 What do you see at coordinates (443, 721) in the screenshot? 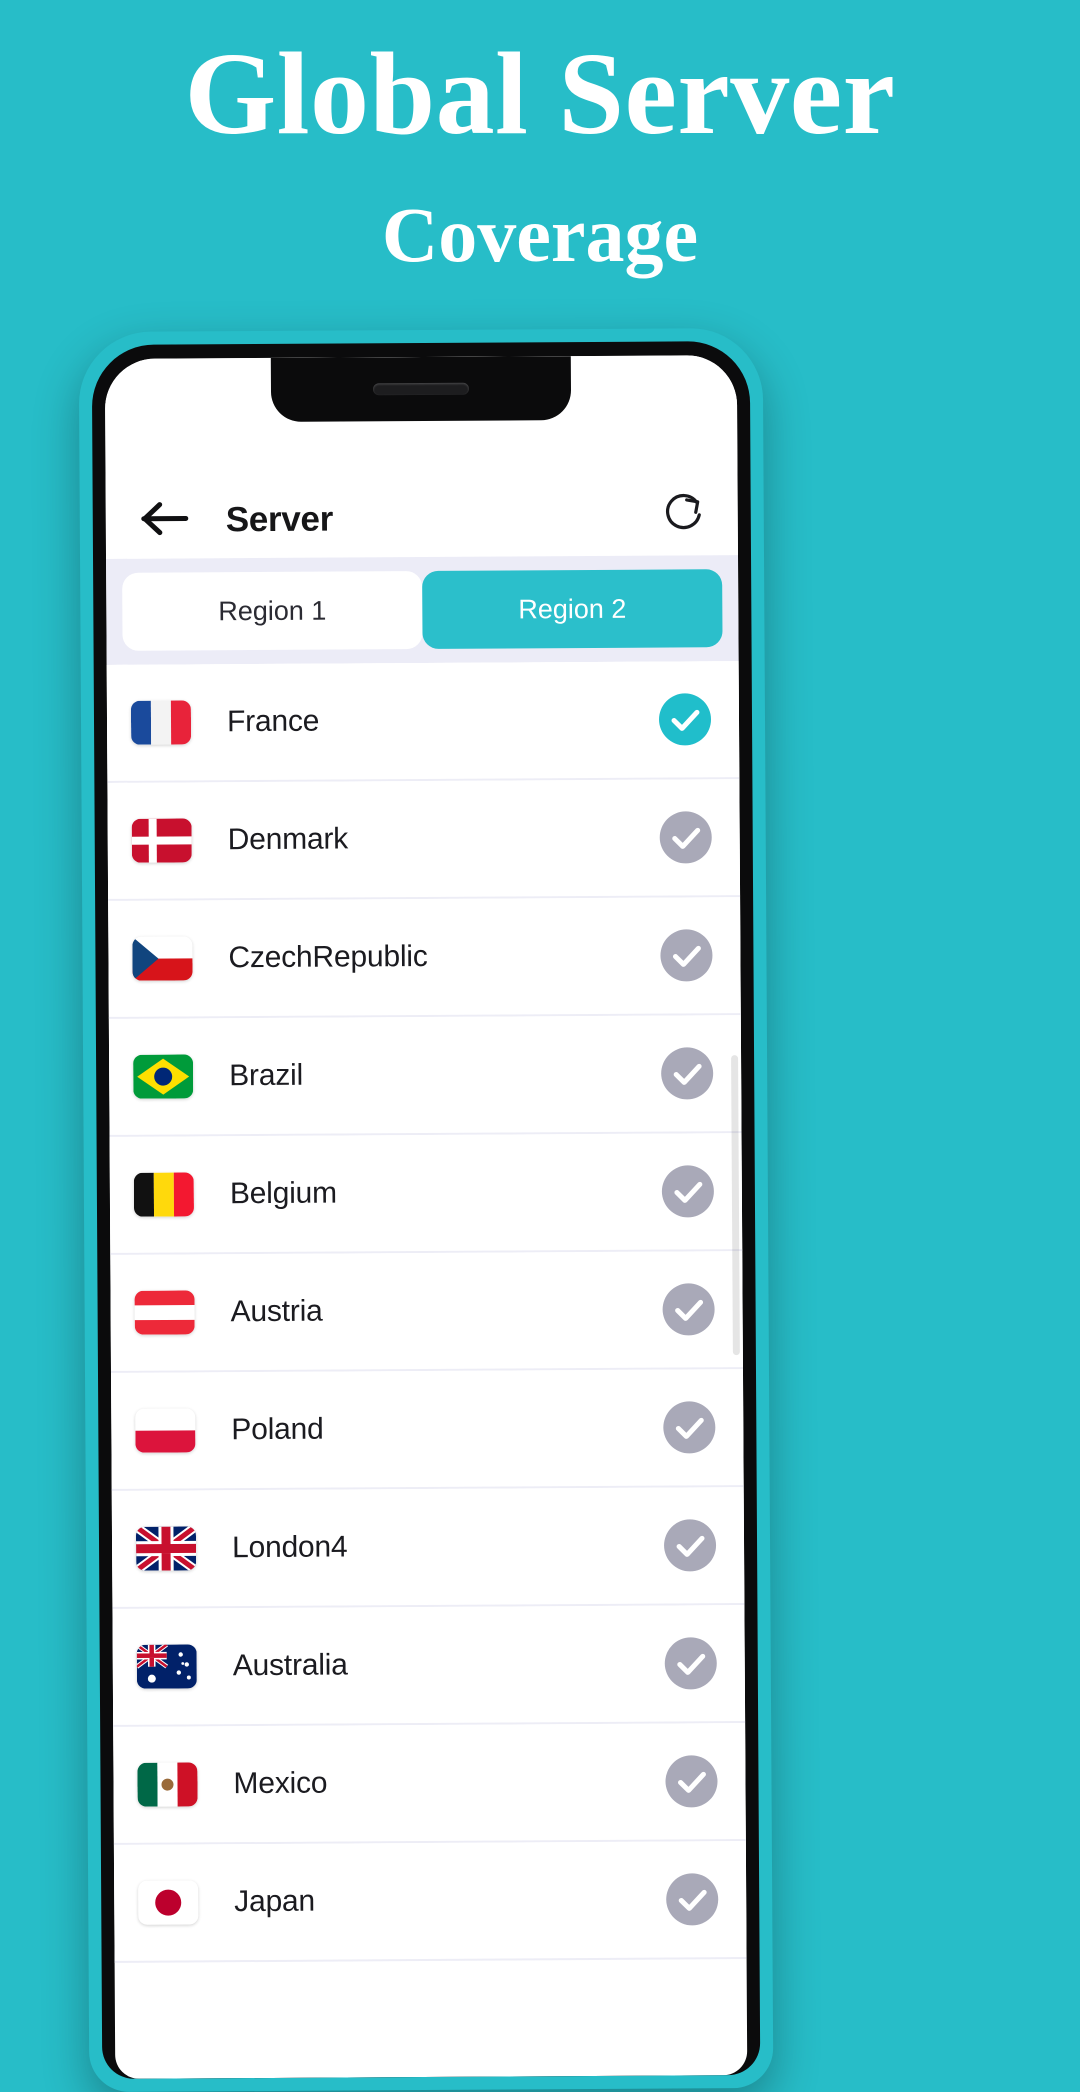
I see `server-name: France` at bounding box center [443, 721].